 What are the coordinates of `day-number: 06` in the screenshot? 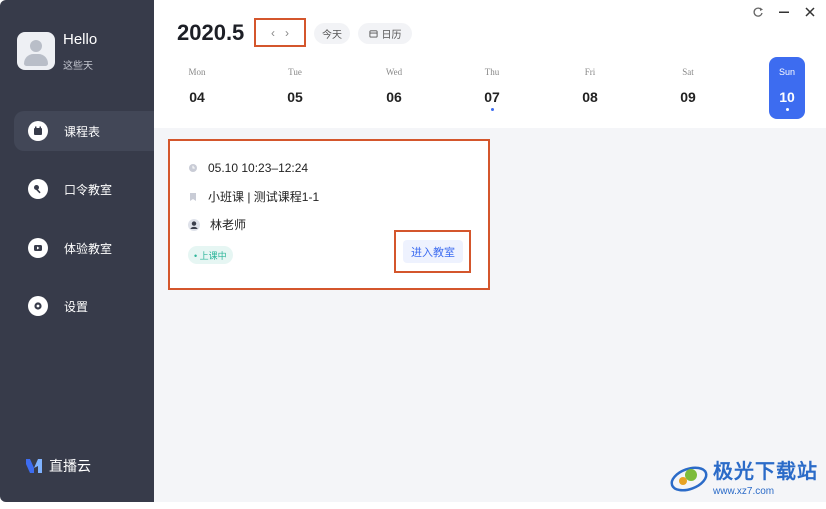 It's located at (394, 97).